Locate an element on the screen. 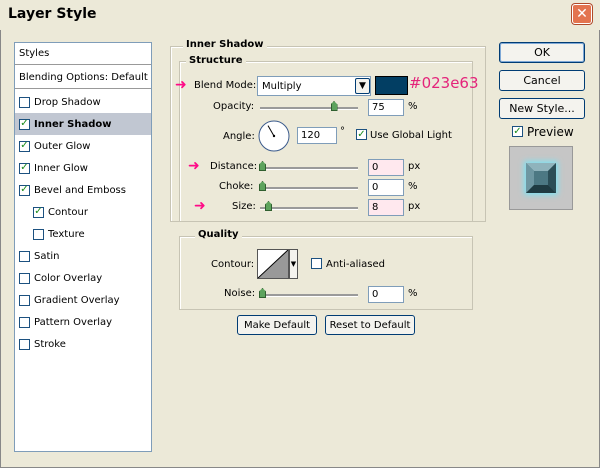  angle-dial-icon is located at coordinates (274, 136).